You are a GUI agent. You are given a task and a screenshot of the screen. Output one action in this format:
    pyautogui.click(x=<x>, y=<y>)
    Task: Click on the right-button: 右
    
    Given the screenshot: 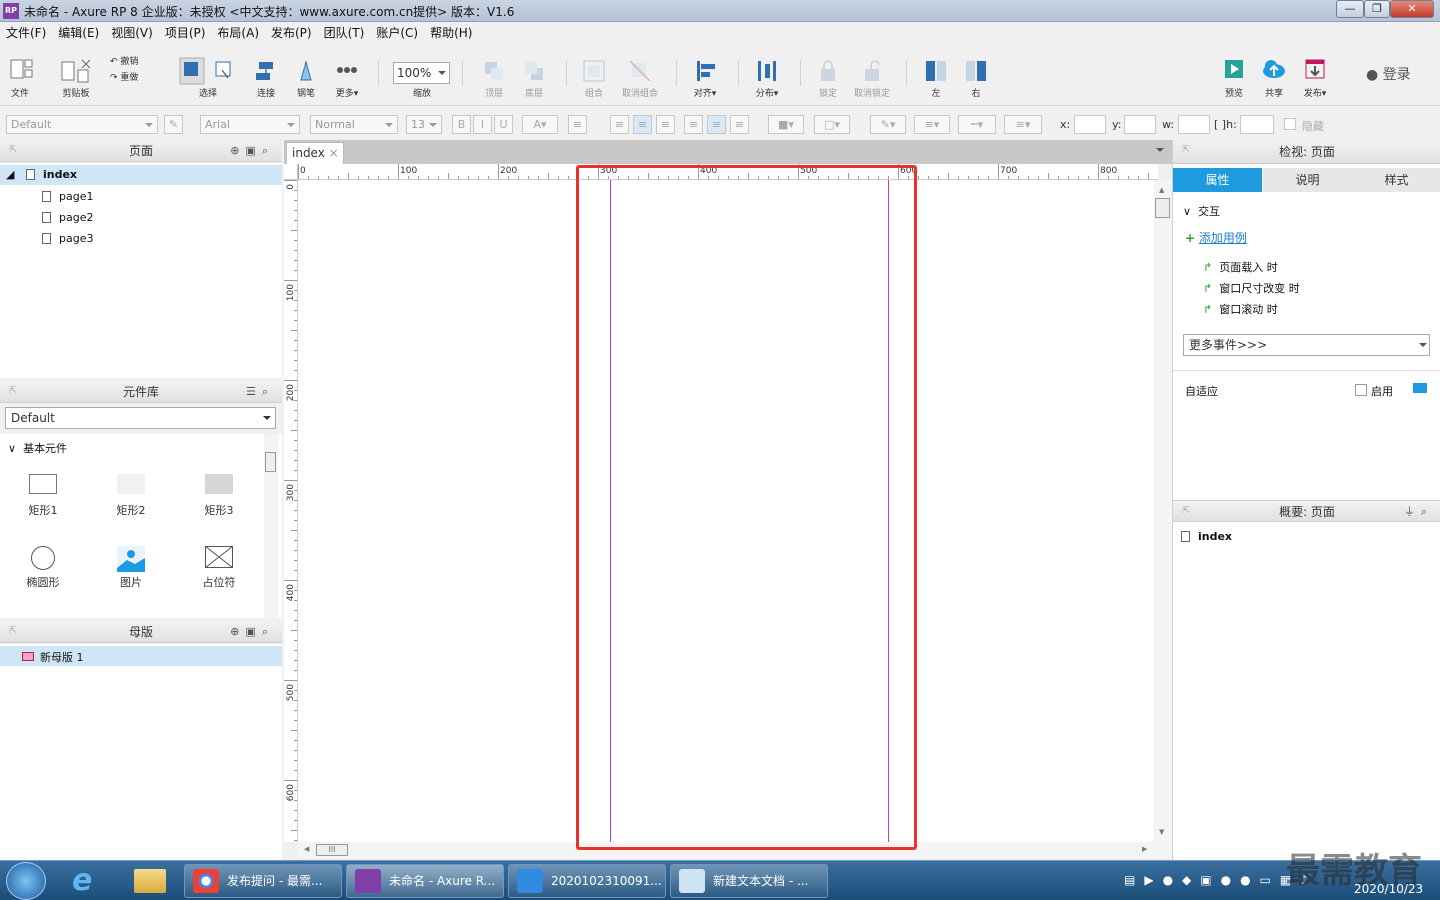 What is the action you would take?
    pyautogui.click(x=976, y=78)
    